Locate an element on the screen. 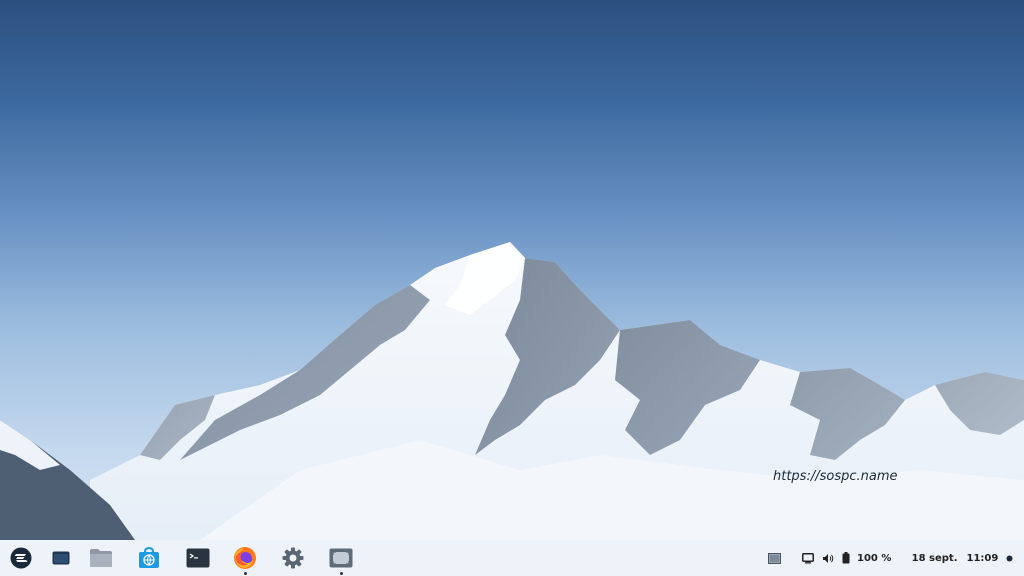 Image resolution: width=1024 pixels, height=576 pixels. screenshot-running-indicator is located at coordinates (341, 573).